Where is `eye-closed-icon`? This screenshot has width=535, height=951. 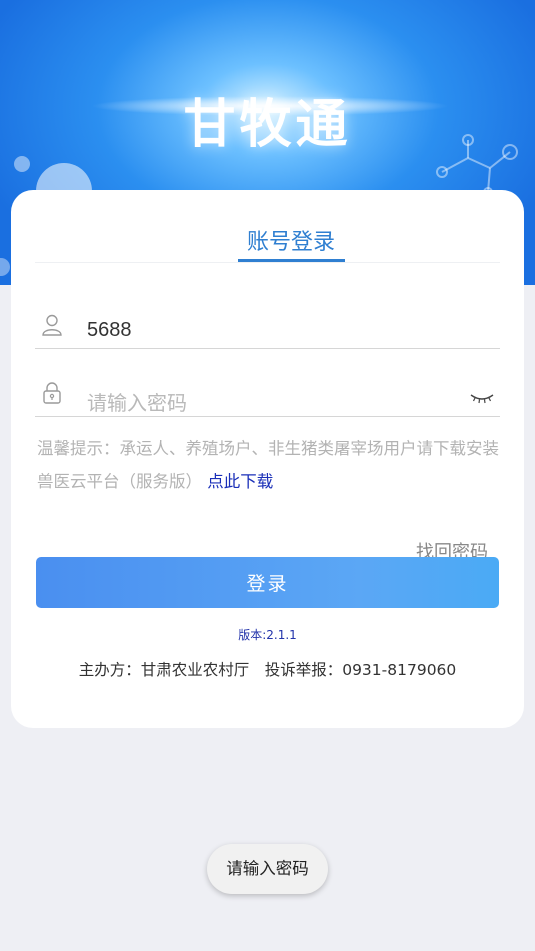
eye-closed-icon is located at coordinates (482, 399).